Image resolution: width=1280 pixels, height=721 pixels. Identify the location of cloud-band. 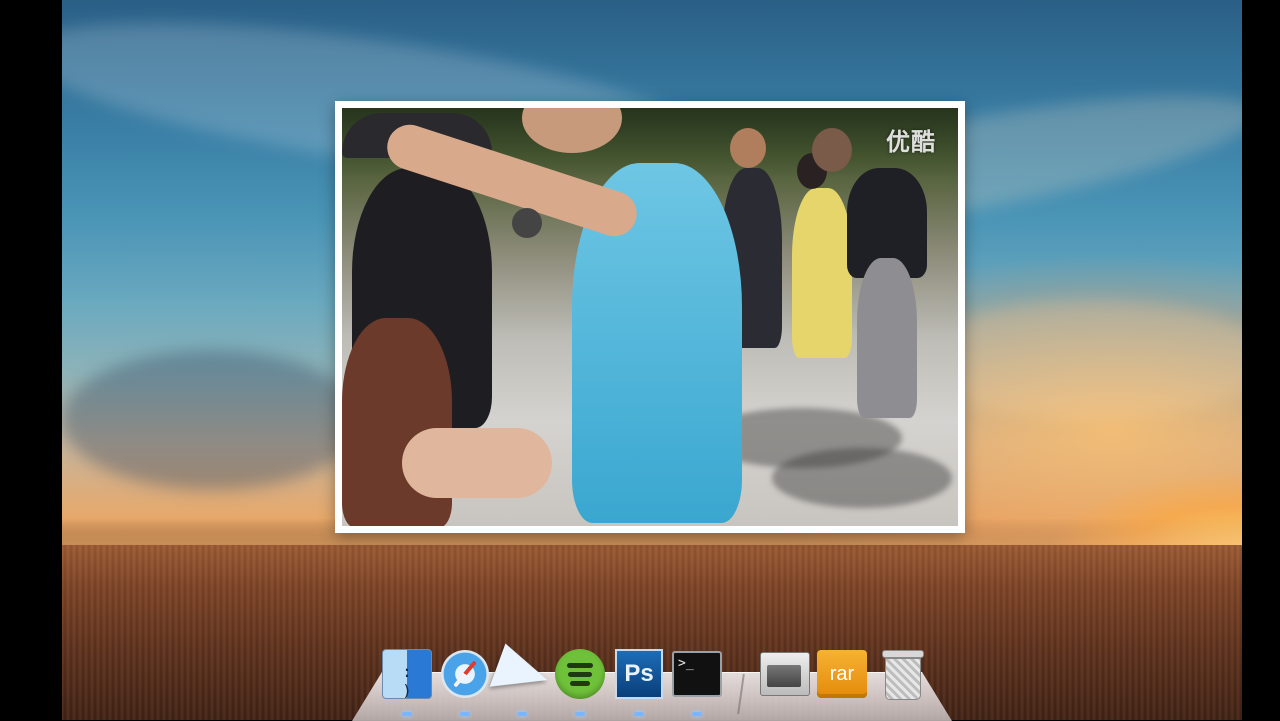
(212, 420).